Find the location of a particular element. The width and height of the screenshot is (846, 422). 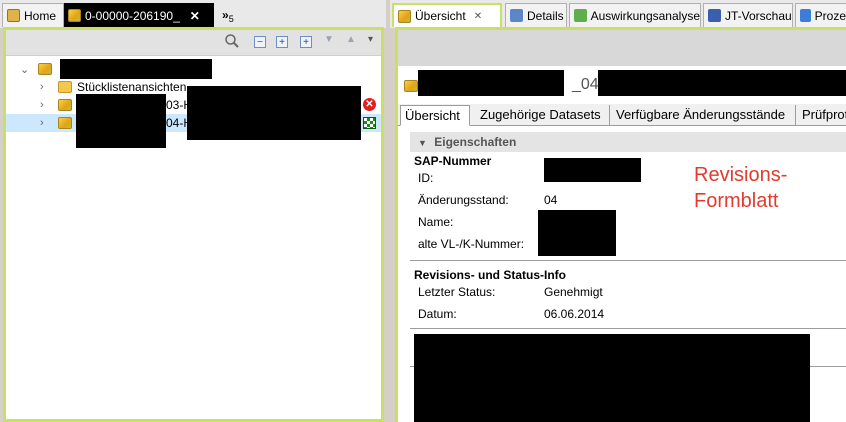

tree-toolbar: − + + ▼ ▲ ▾ is located at coordinates (193, 43).